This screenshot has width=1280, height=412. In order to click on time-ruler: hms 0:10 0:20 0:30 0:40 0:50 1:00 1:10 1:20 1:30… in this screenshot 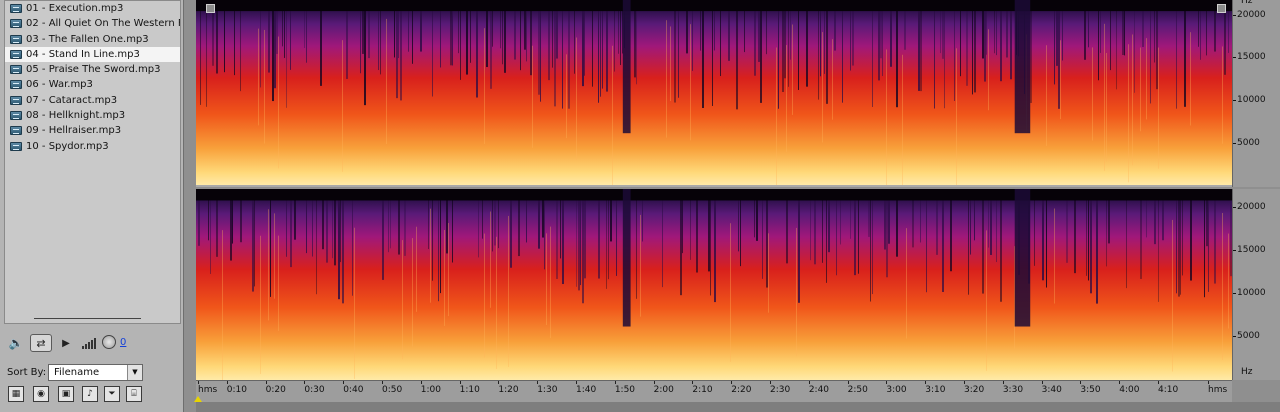, I will do `click(714, 391)`.